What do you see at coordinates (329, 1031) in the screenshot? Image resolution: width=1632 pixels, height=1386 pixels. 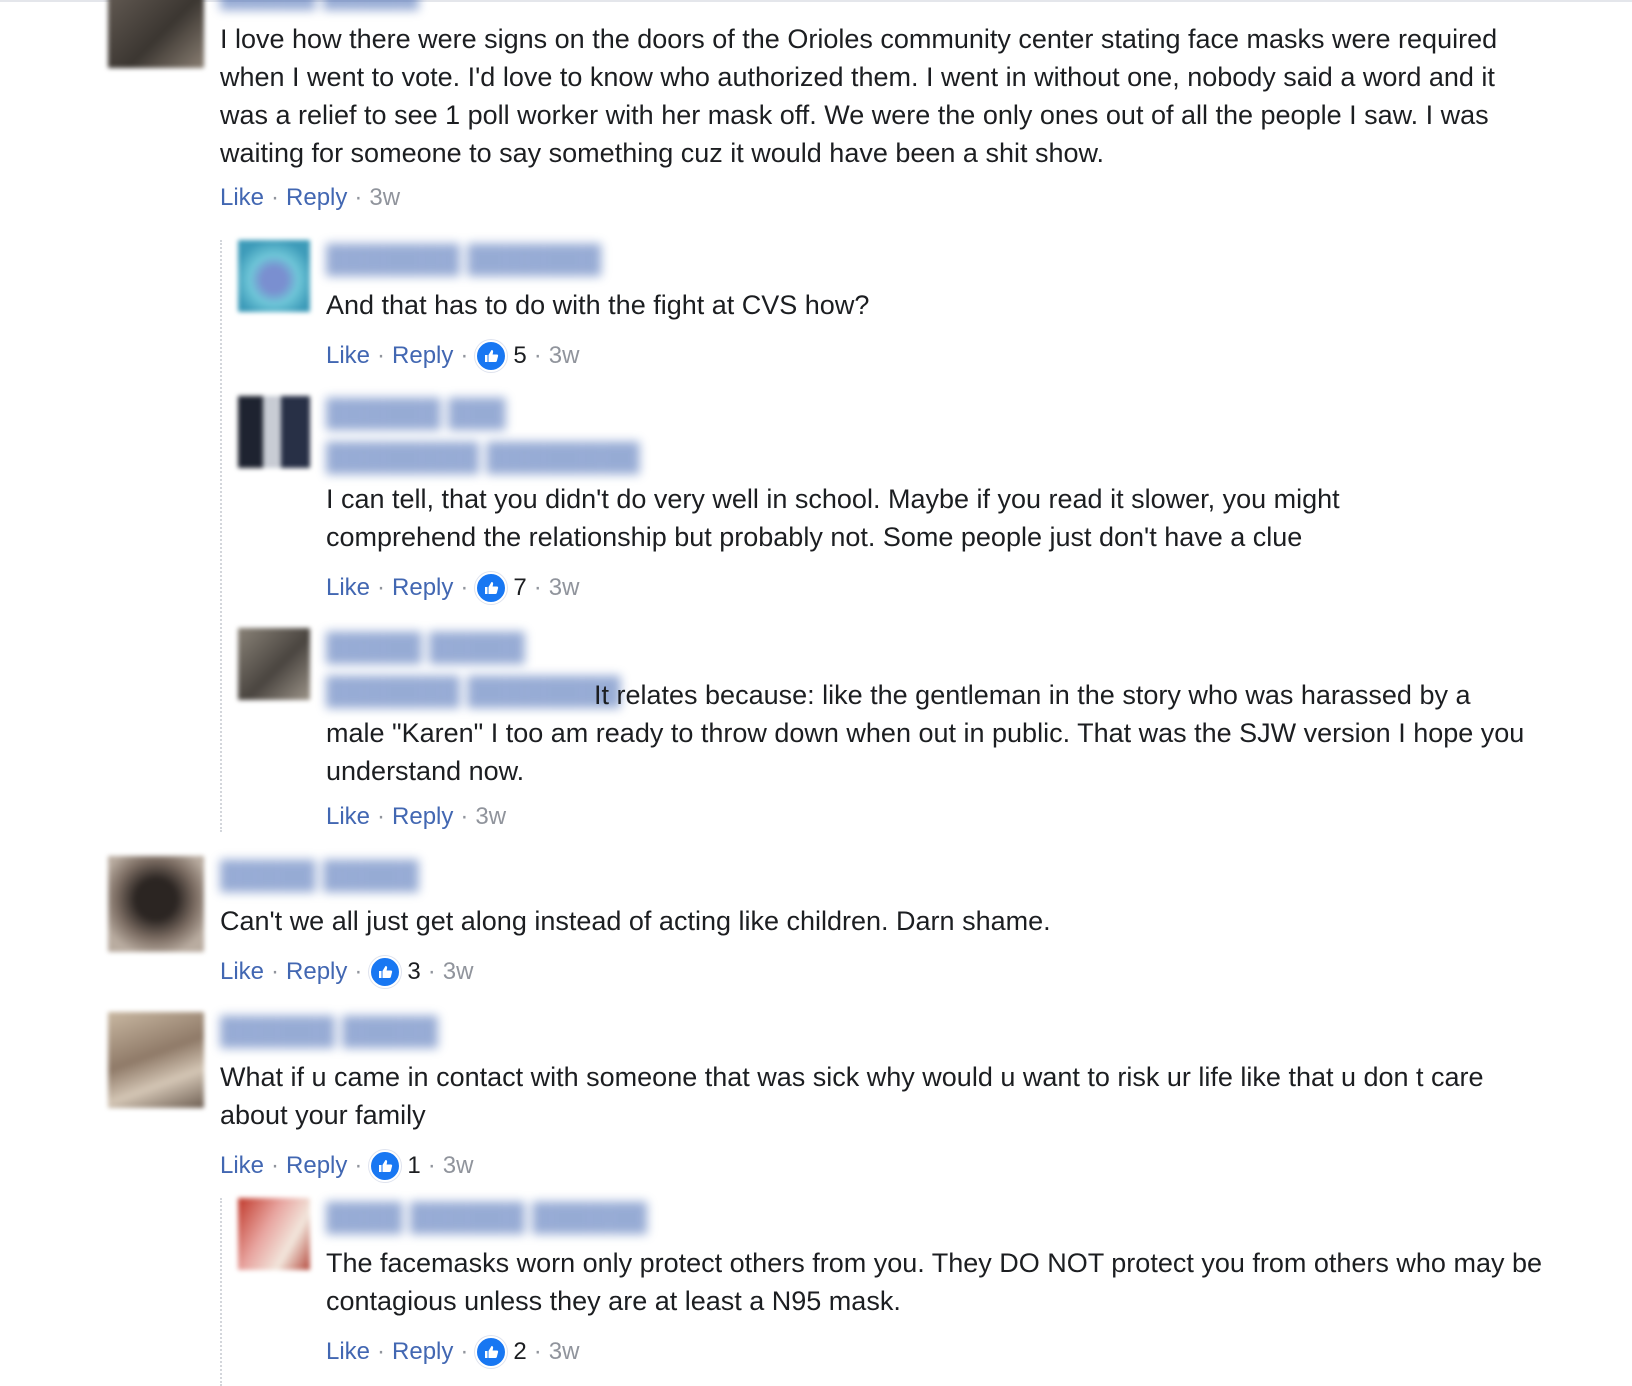 I see `commenter-name: ██████ █████` at bounding box center [329, 1031].